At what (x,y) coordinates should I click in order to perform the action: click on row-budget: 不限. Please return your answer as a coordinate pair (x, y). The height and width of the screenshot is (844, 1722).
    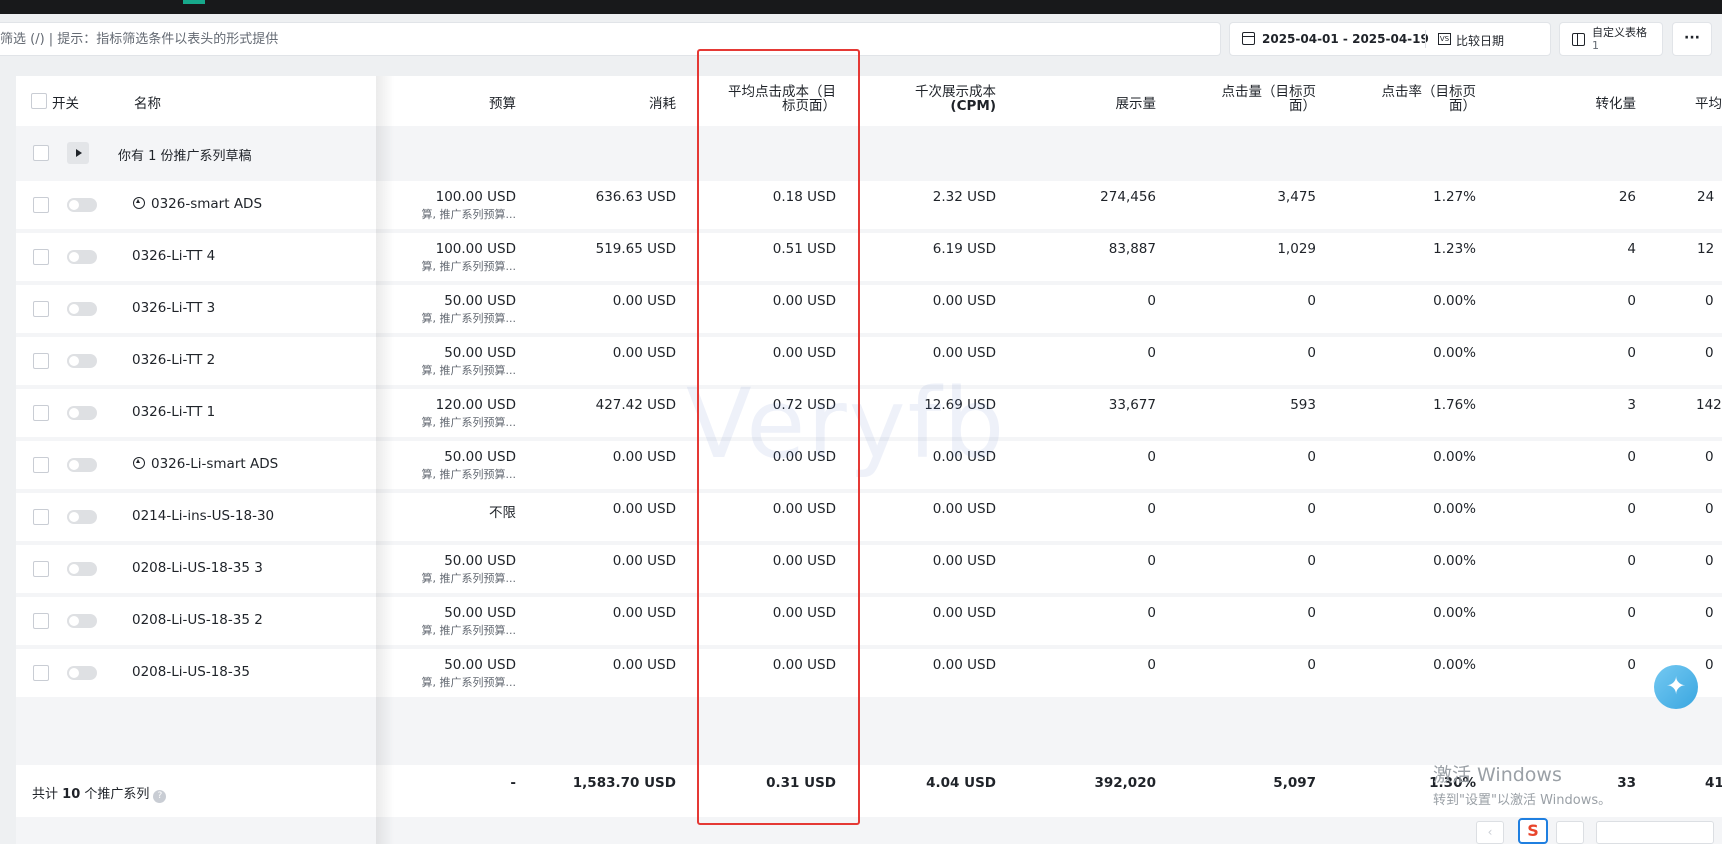
    Looking at the image, I should click on (502, 511).